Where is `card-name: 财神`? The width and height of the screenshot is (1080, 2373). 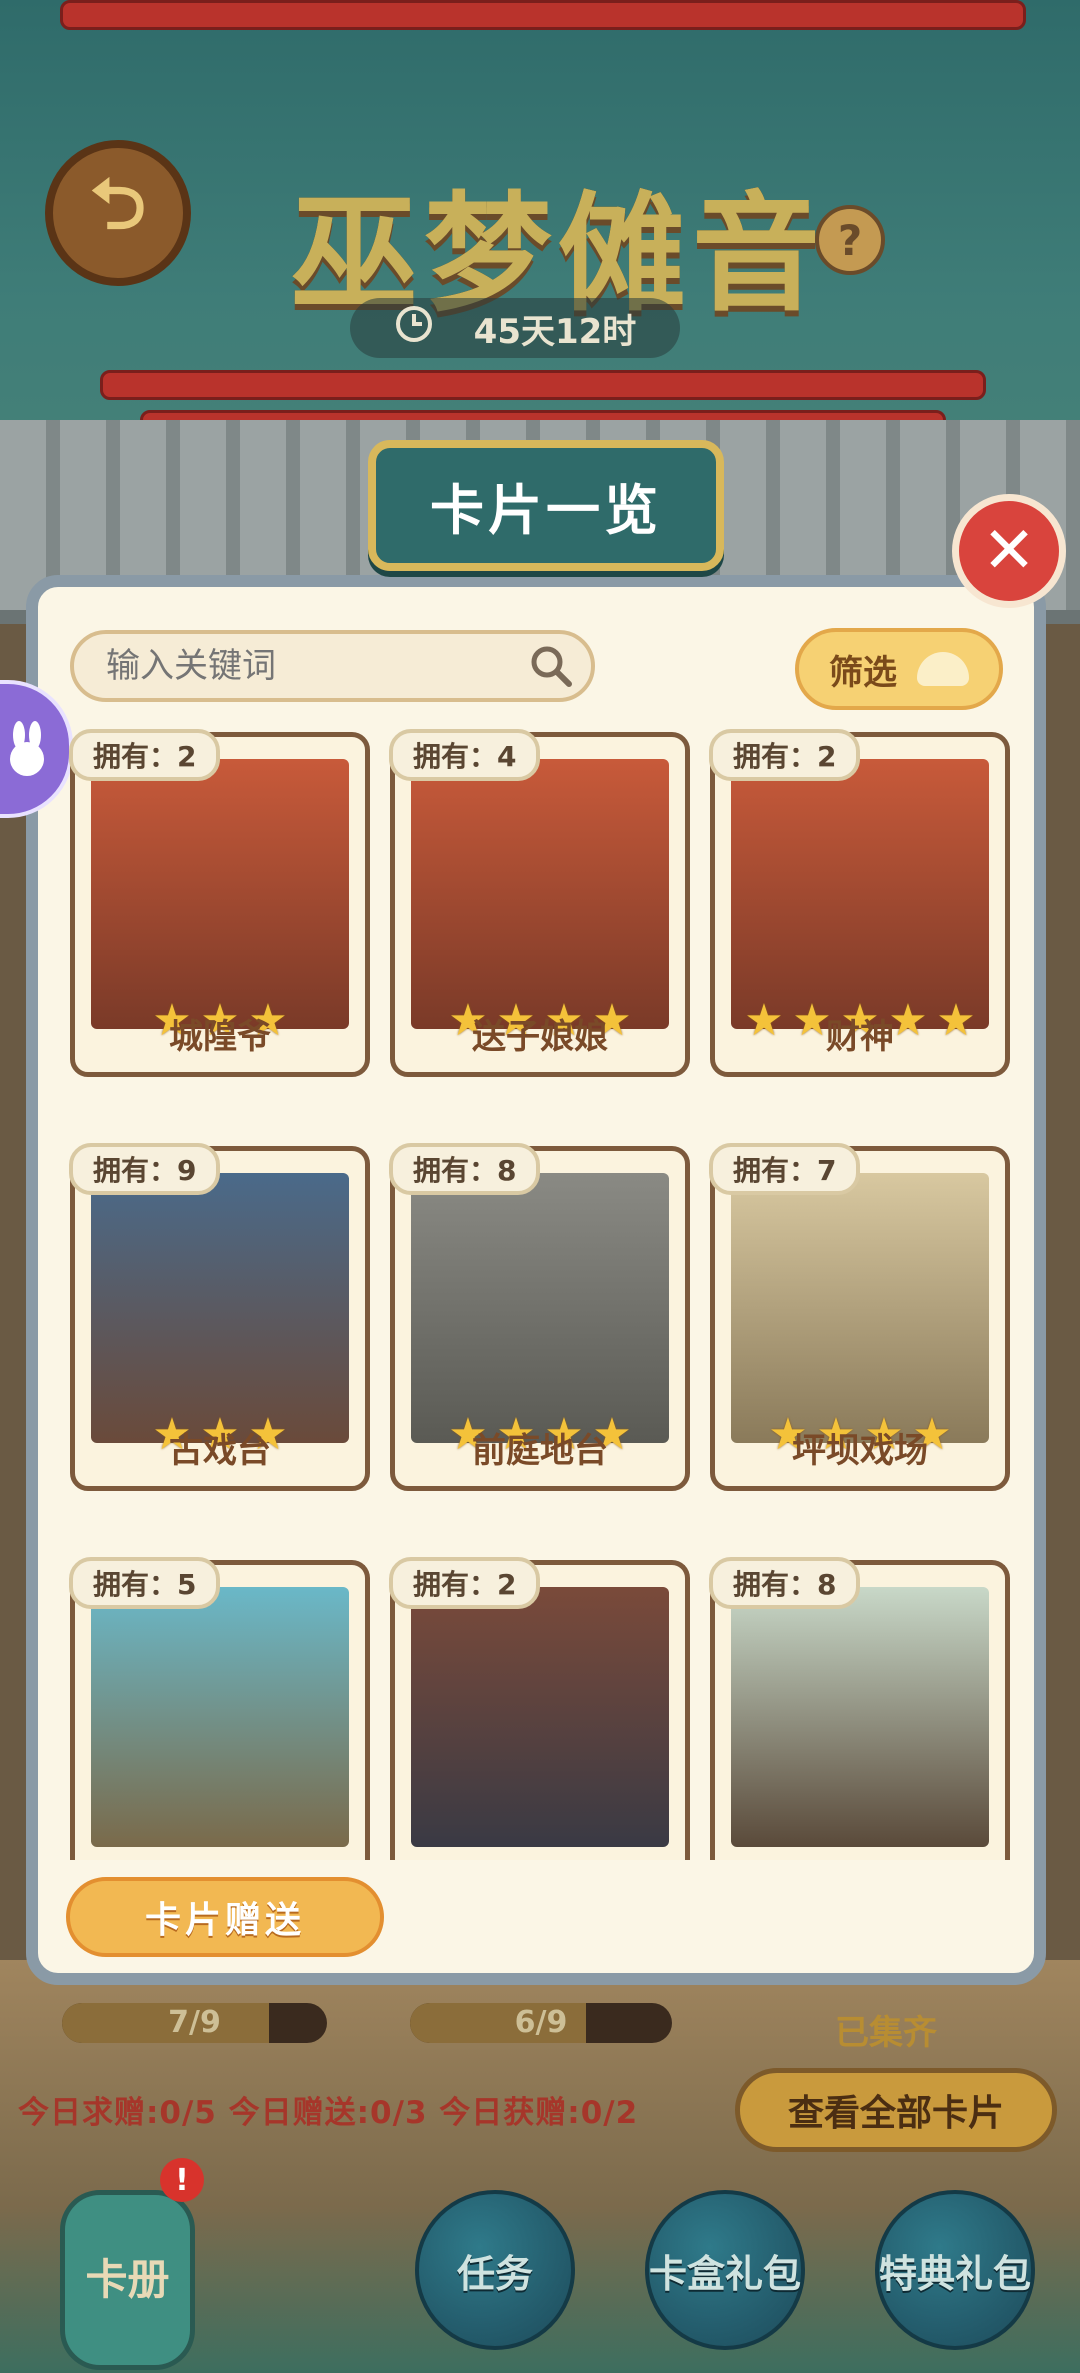
card-name: 财神 is located at coordinates (860, 1037).